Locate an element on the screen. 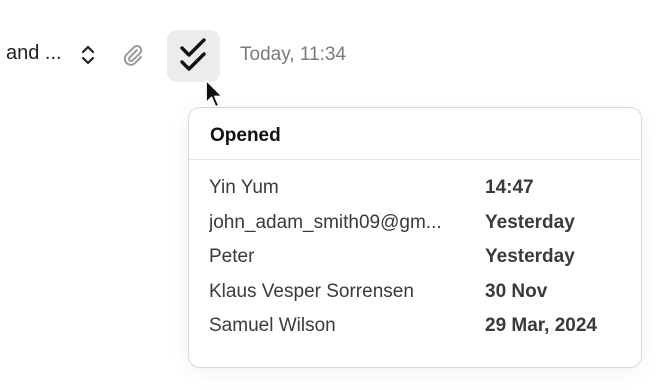  recipient-name: Yin Yum is located at coordinates (244, 187).